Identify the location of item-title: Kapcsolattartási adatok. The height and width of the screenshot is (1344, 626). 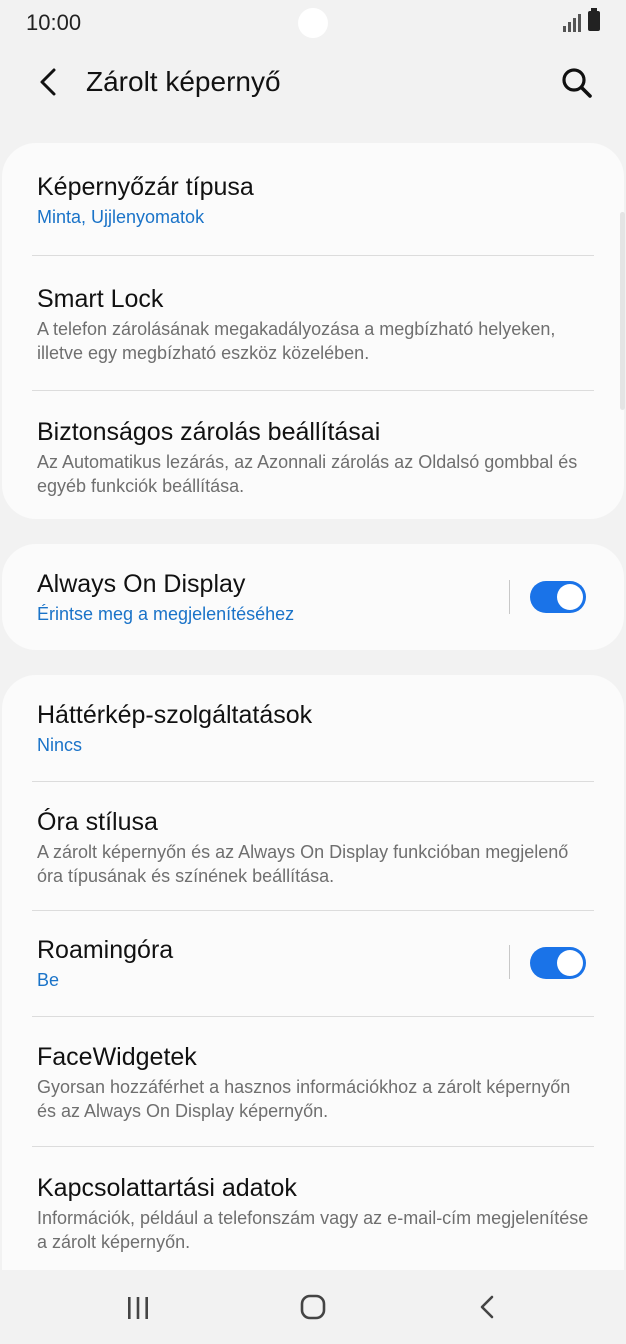
(167, 1188).